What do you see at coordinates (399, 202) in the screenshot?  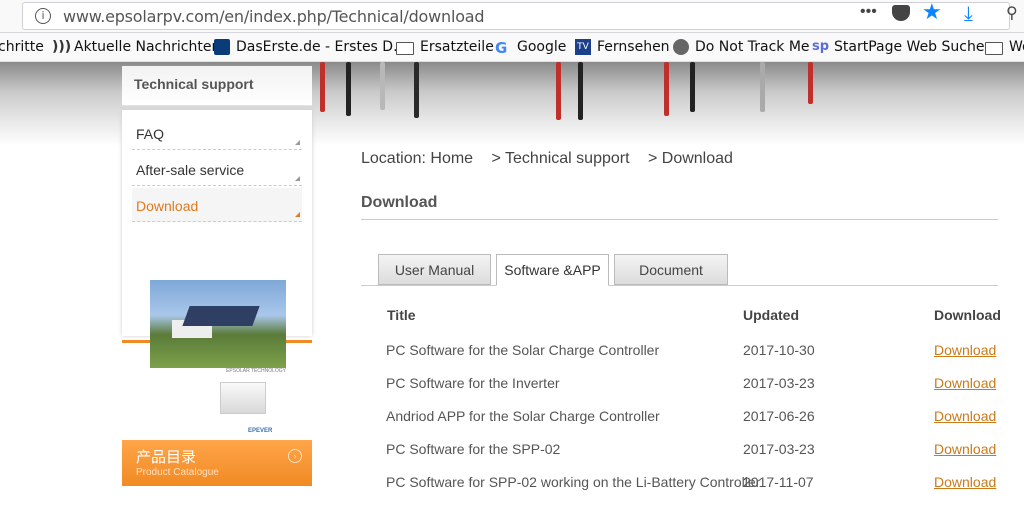 I see `page-title: Download` at bounding box center [399, 202].